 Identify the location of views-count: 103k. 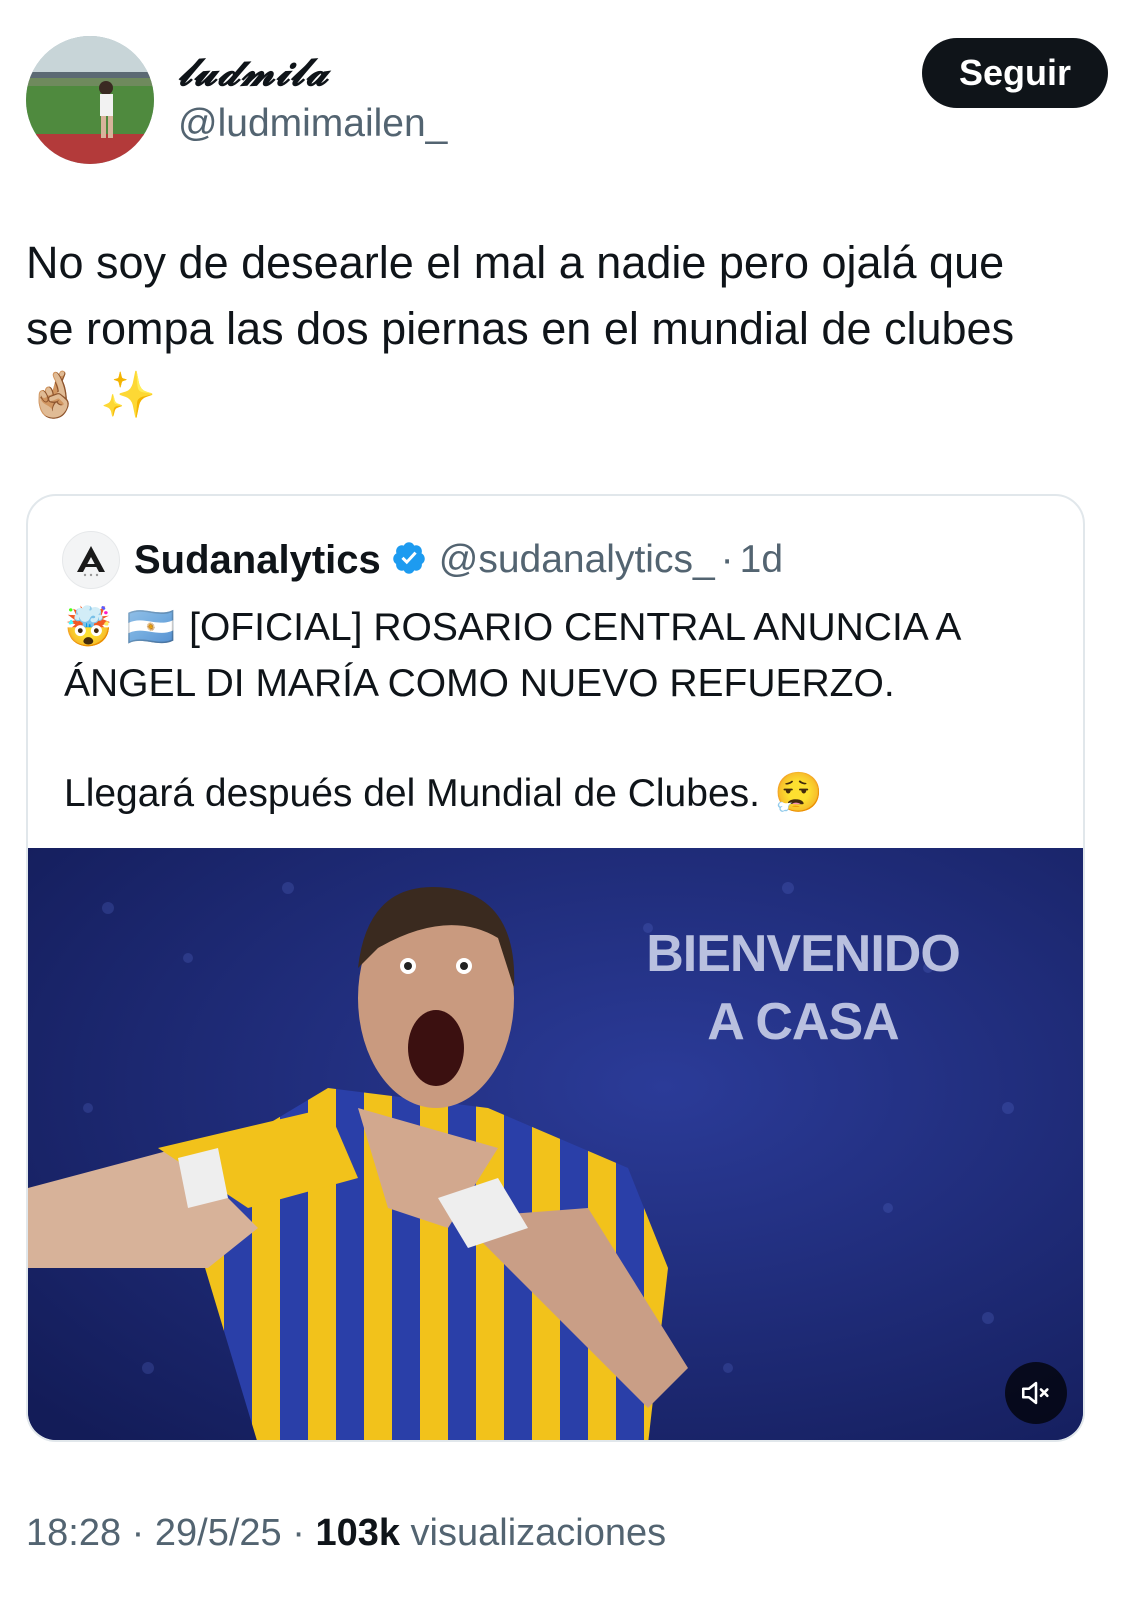
(357, 1533).